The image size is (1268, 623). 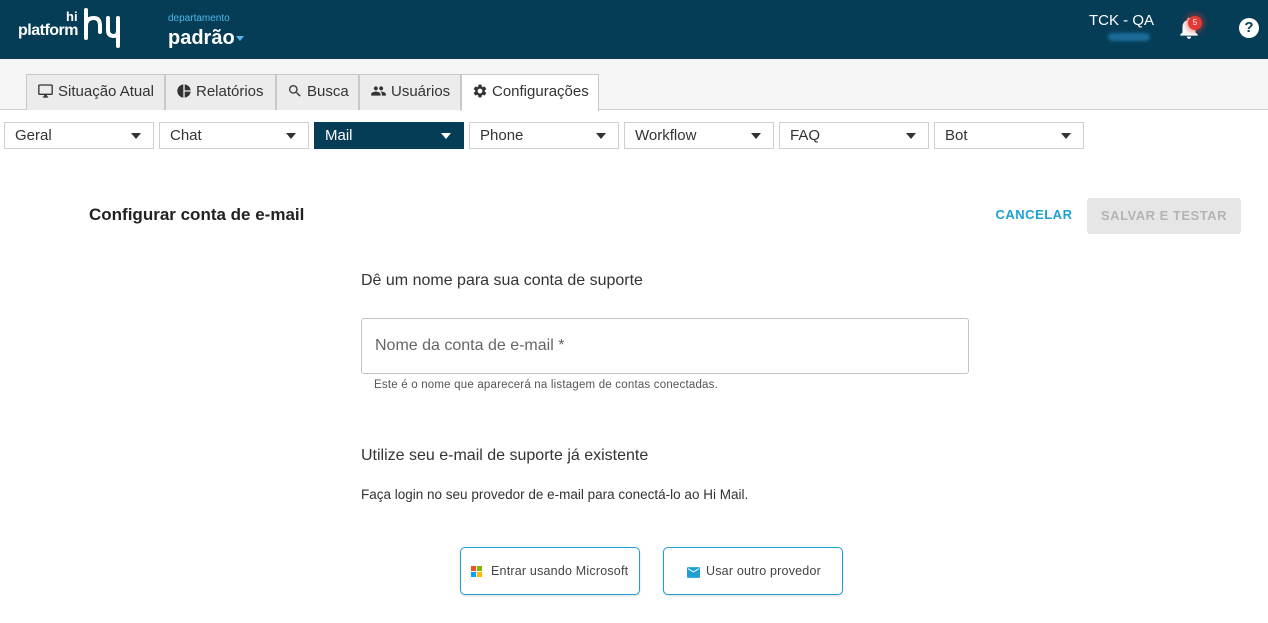 What do you see at coordinates (378, 91) in the screenshot?
I see `users-icon` at bounding box center [378, 91].